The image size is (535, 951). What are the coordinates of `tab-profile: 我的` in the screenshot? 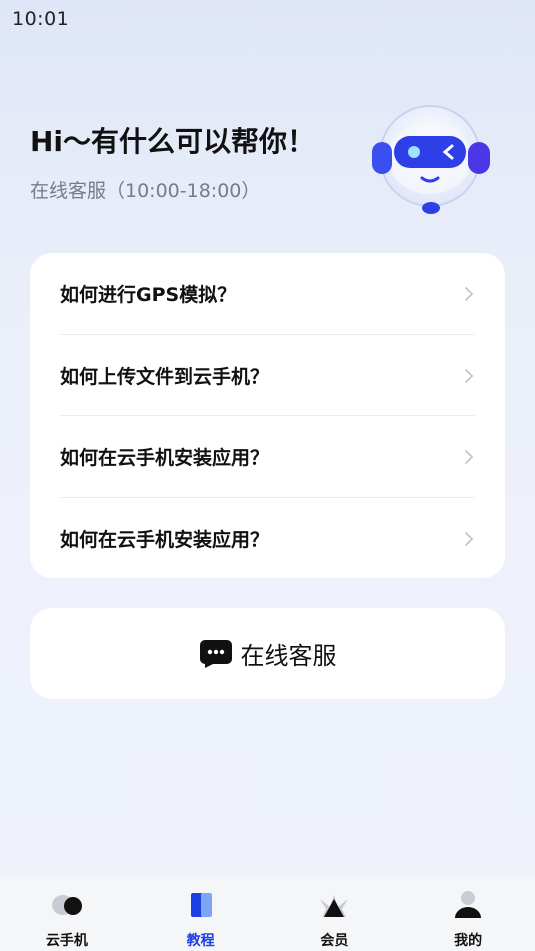 It's located at (468, 914).